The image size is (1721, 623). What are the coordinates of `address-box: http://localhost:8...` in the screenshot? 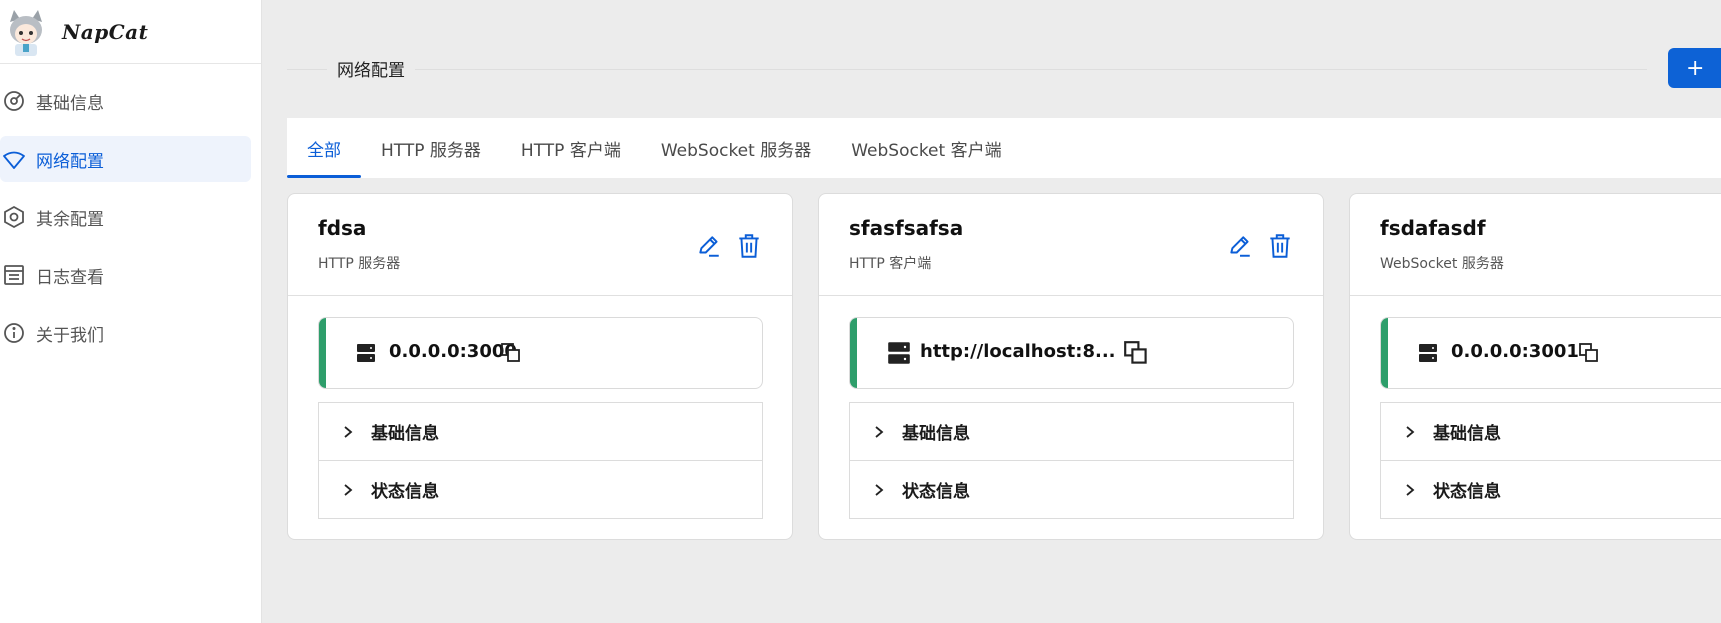 It's located at (1071, 353).